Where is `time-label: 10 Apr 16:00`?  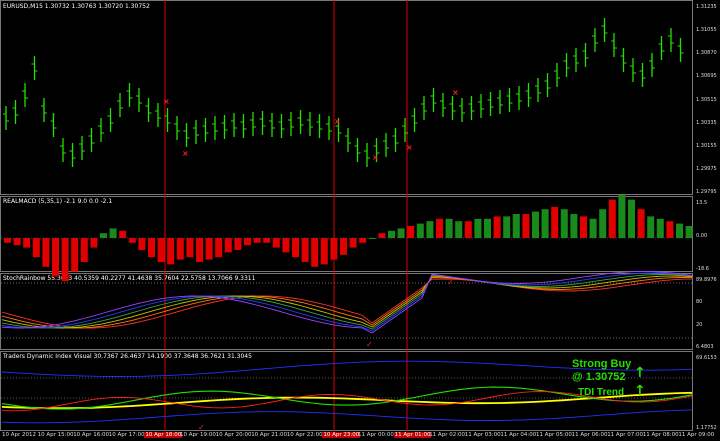
time-label: 10 Apr 16:00 is located at coordinates (91, 435).